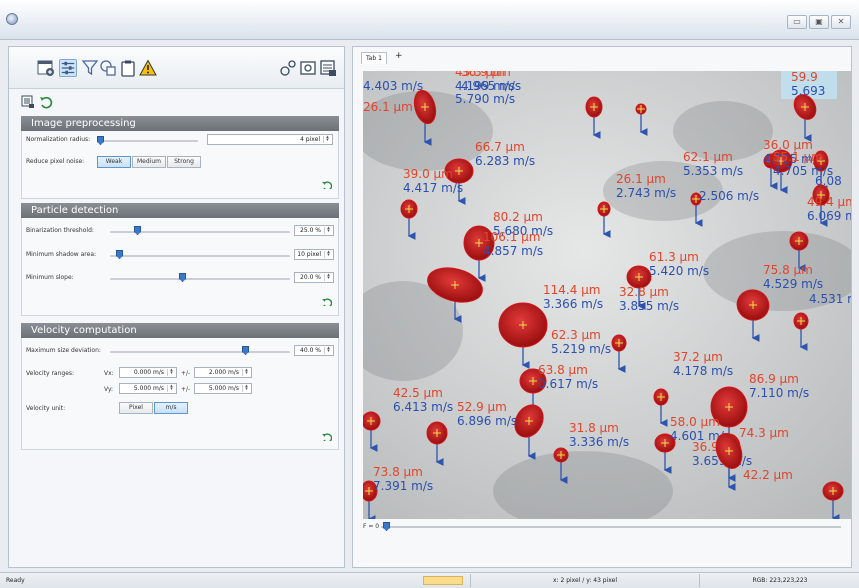 The width and height of the screenshot is (859, 588). Describe the element at coordinates (245, 350) in the screenshot. I see `max-size-slider` at that location.